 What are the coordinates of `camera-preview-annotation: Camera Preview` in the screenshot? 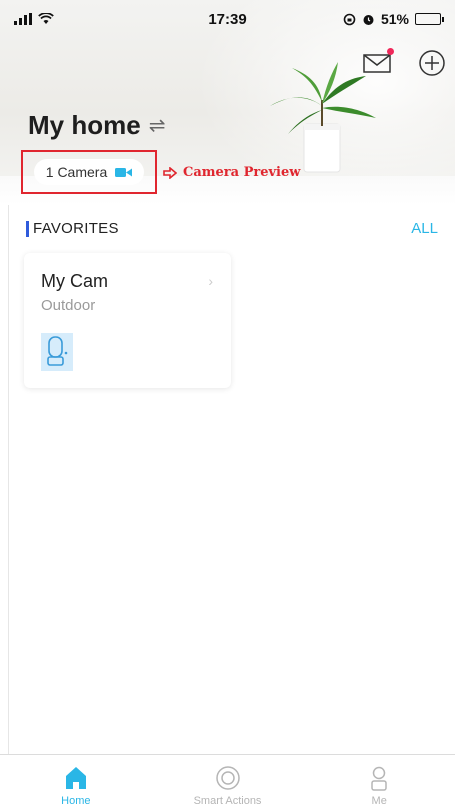 It's located at (231, 172).